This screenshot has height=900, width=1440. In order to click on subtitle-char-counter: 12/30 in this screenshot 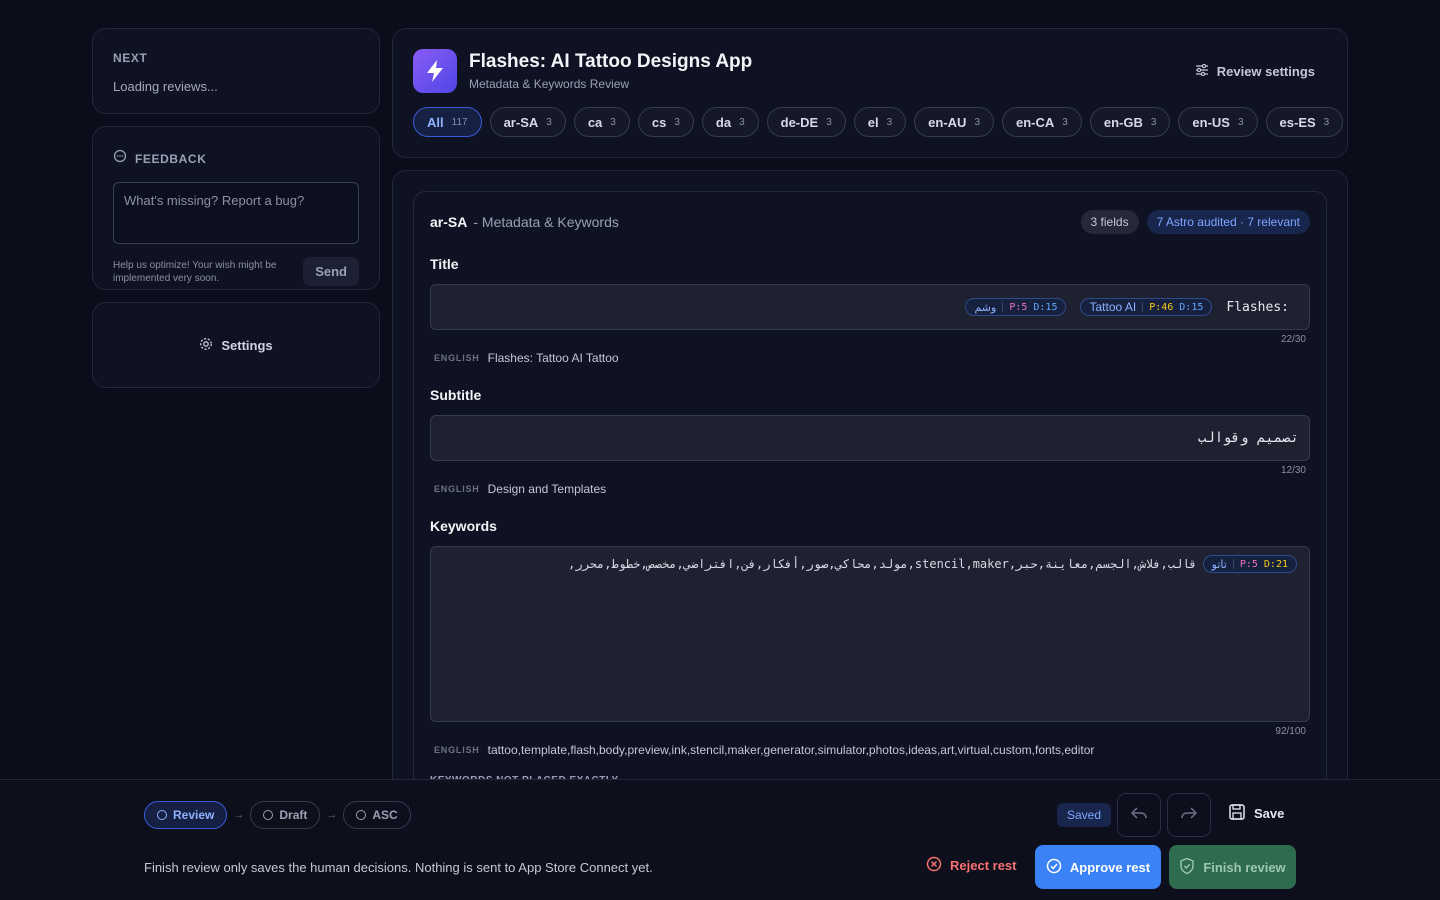, I will do `click(1293, 470)`.